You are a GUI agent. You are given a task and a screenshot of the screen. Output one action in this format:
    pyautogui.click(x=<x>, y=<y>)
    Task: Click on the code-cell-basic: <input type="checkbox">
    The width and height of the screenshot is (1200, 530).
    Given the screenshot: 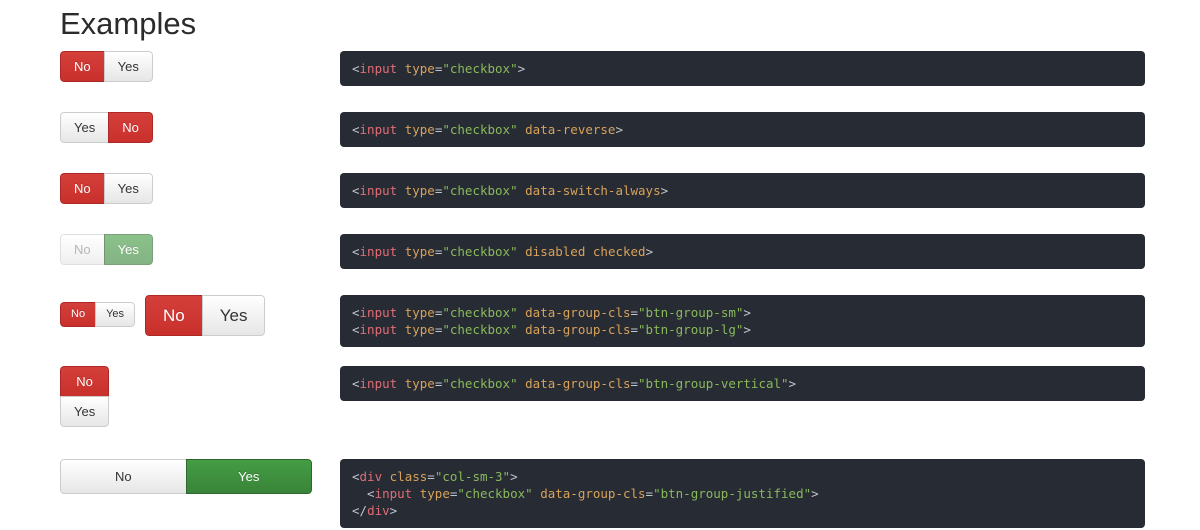 What is the action you would take?
    pyautogui.click(x=742, y=68)
    